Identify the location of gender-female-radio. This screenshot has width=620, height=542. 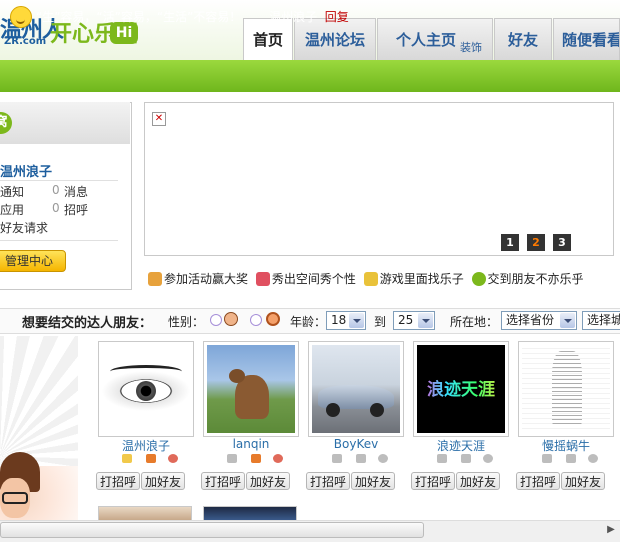
(256, 320).